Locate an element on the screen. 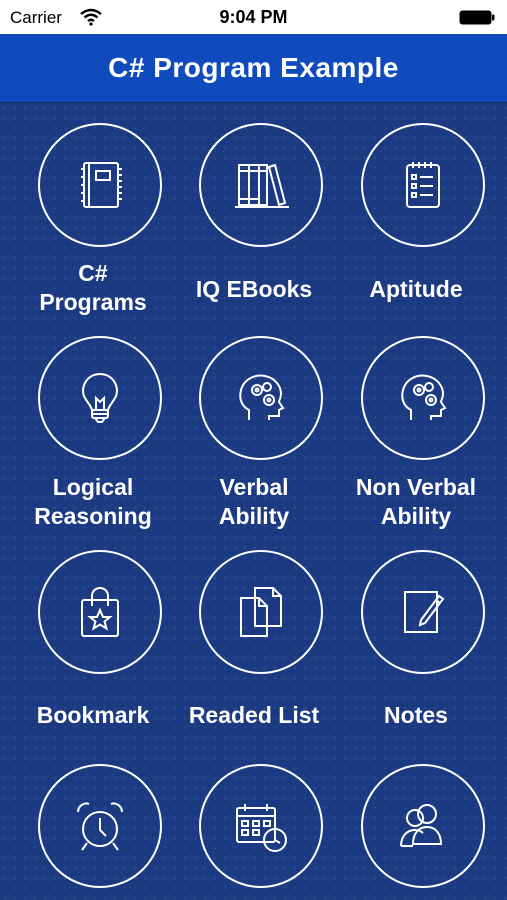 This screenshot has width=507, height=900. notebook-icon is located at coordinates (101, 185).